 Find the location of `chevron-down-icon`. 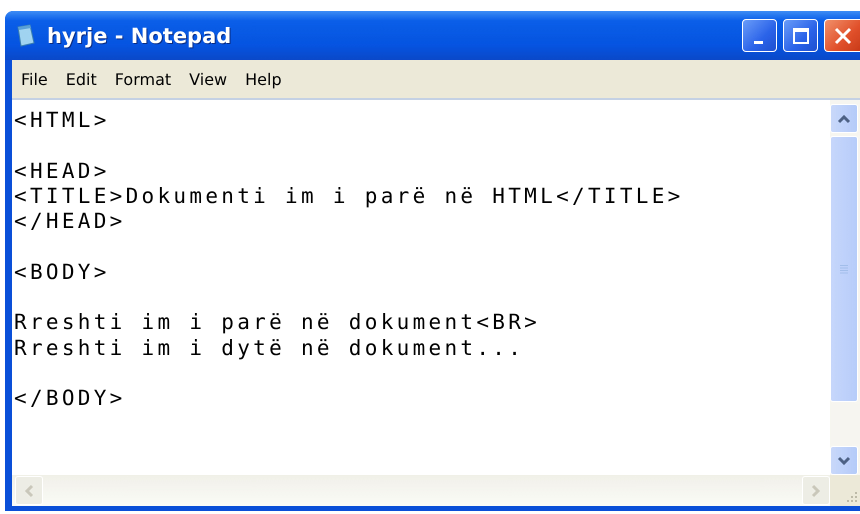

chevron-down-icon is located at coordinates (844, 461).